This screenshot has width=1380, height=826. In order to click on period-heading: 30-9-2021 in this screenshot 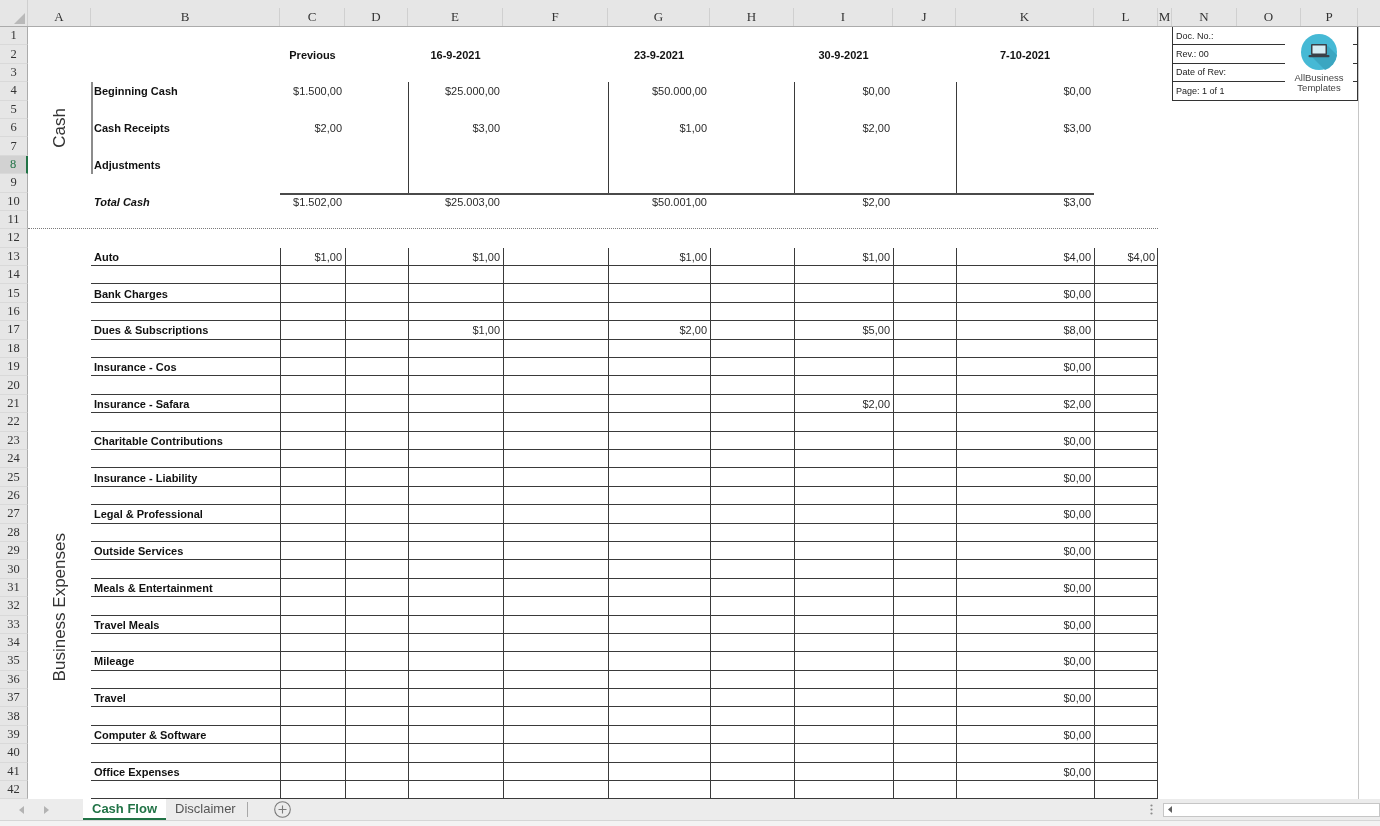, I will do `click(843, 54)`.